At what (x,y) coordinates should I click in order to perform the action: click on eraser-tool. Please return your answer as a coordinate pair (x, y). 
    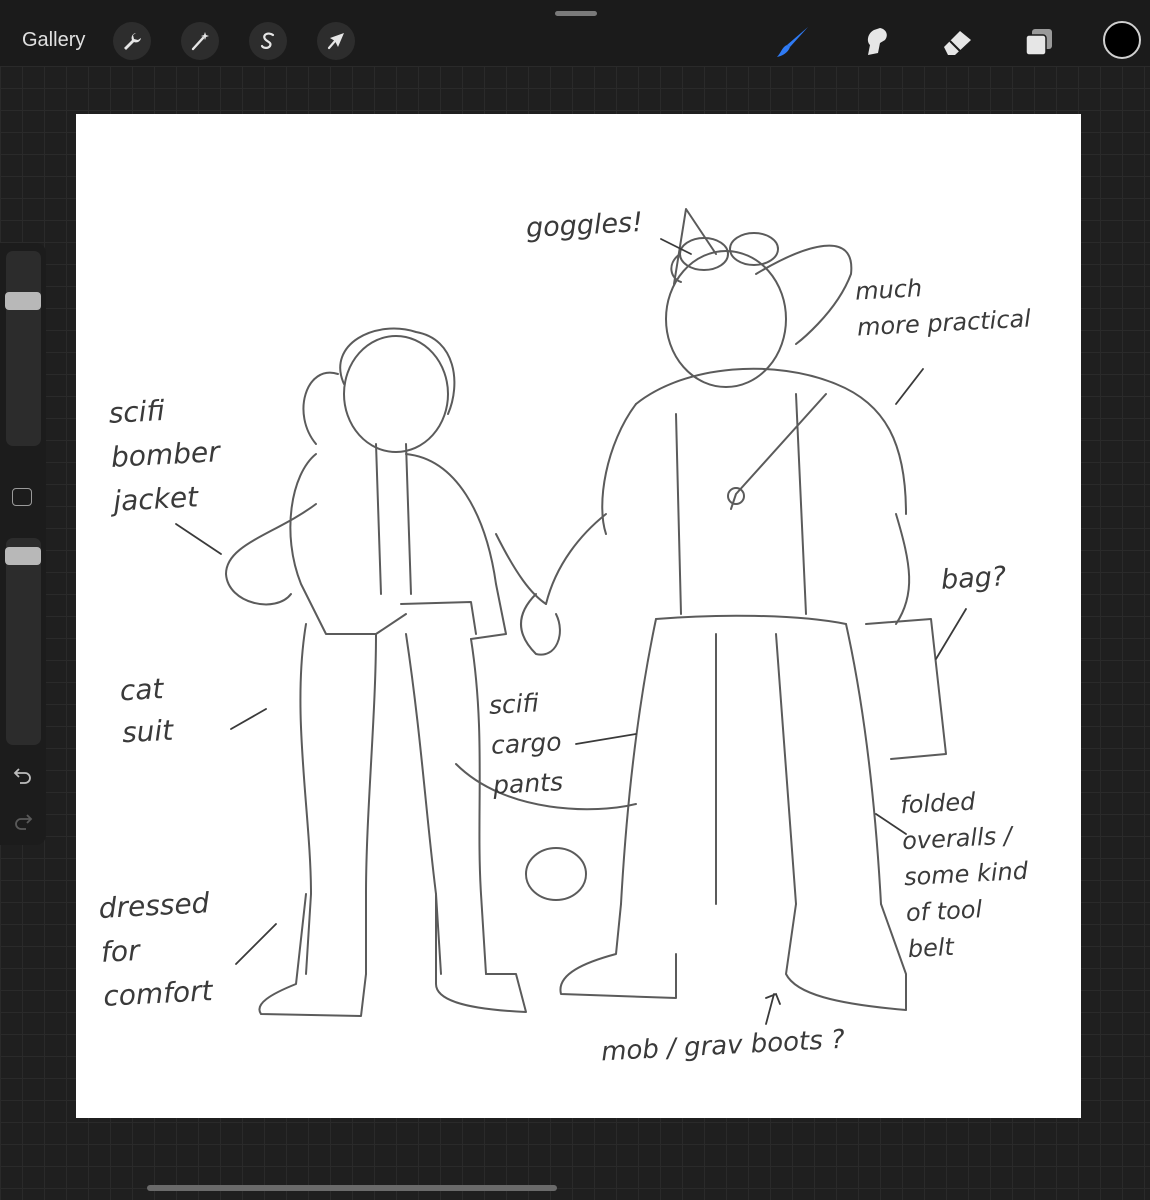
    Looking at the image, I should click on (957, 42).